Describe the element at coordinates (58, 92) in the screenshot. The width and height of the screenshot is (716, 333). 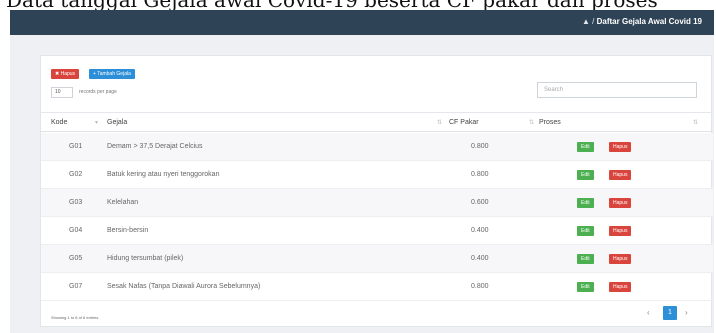
I see `page-length-value: 10` at that location.